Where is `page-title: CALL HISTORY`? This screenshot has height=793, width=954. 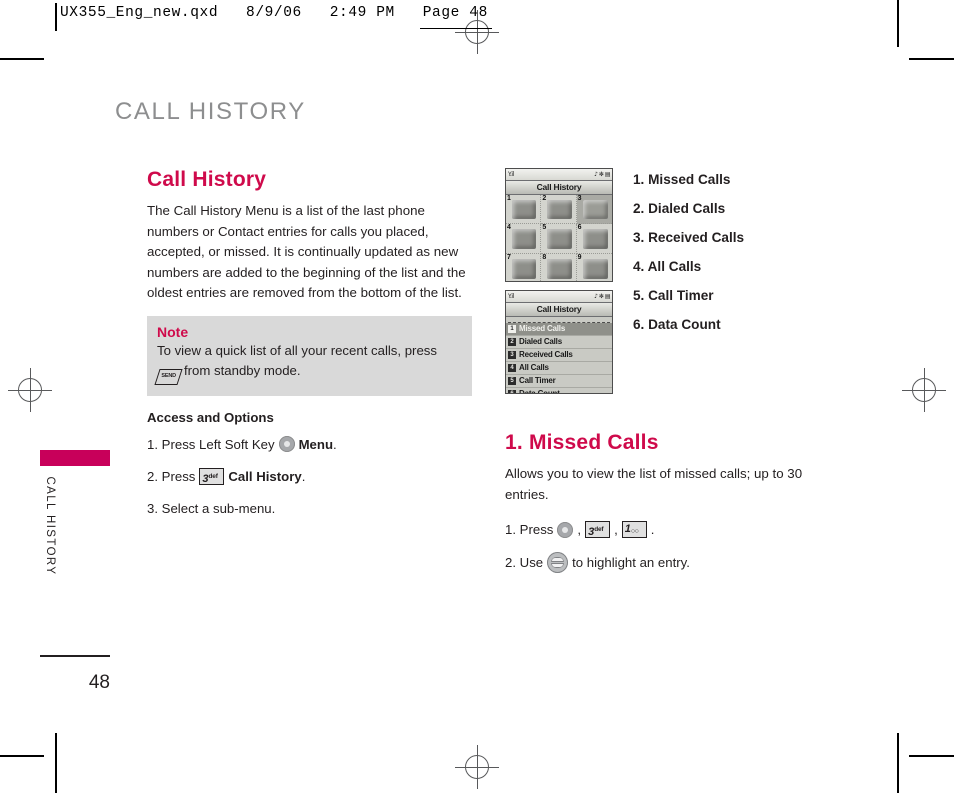
page-title: CALL HISTORY is located at coordinates (210, 111).